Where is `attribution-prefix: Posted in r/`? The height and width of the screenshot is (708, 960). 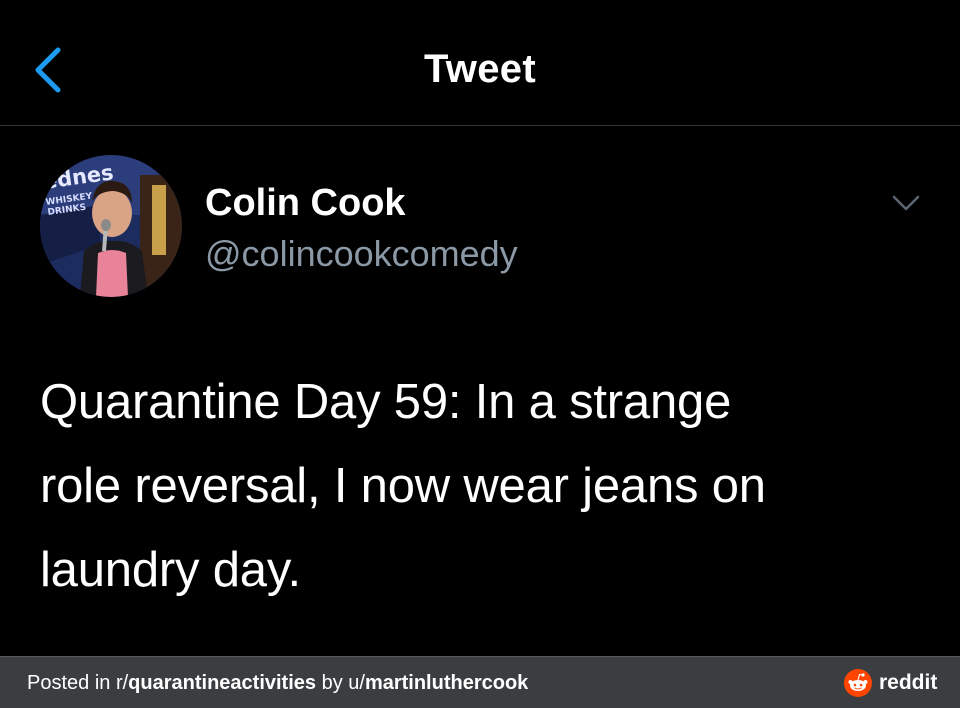
attribution-prefix: Posted in r/ is located at coordinates (78, 683).